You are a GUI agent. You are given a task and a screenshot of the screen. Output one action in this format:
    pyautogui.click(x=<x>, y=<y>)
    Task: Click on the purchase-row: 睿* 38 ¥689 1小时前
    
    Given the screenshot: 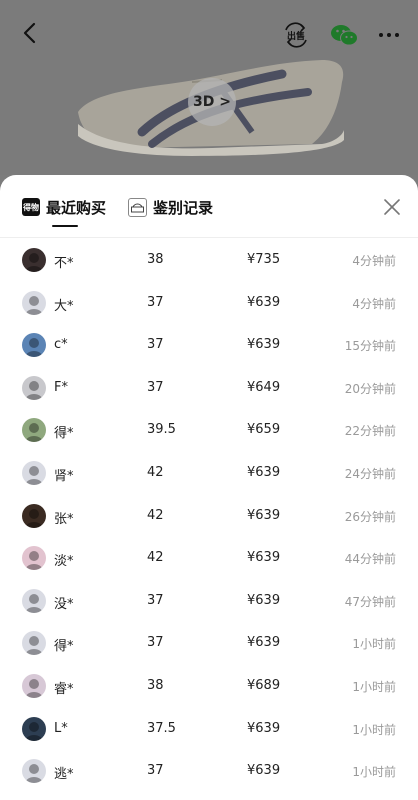 What is the action you would take?
    pyautogui.click(x=209, y=688)
    